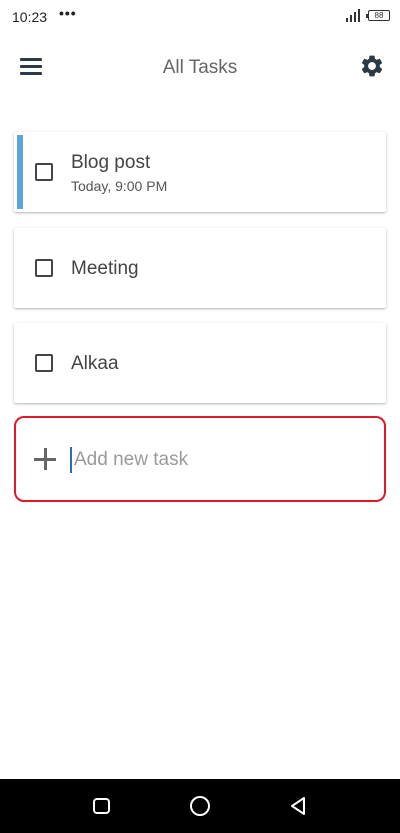  What do you see at coordinates (378, 15) in the screenshot?
I see `battery-icon: 88` at bounding box center [378, 15].